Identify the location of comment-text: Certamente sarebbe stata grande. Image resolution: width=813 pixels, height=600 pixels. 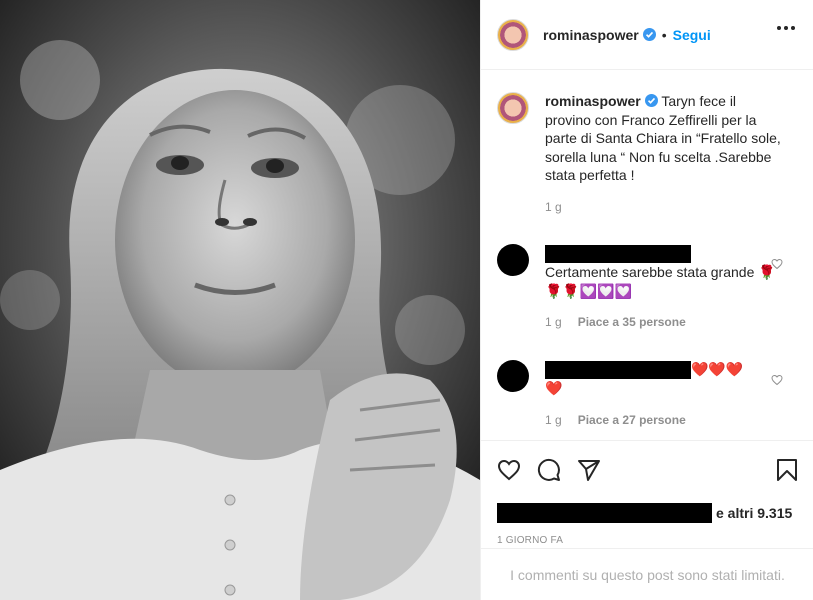
(650, 272).